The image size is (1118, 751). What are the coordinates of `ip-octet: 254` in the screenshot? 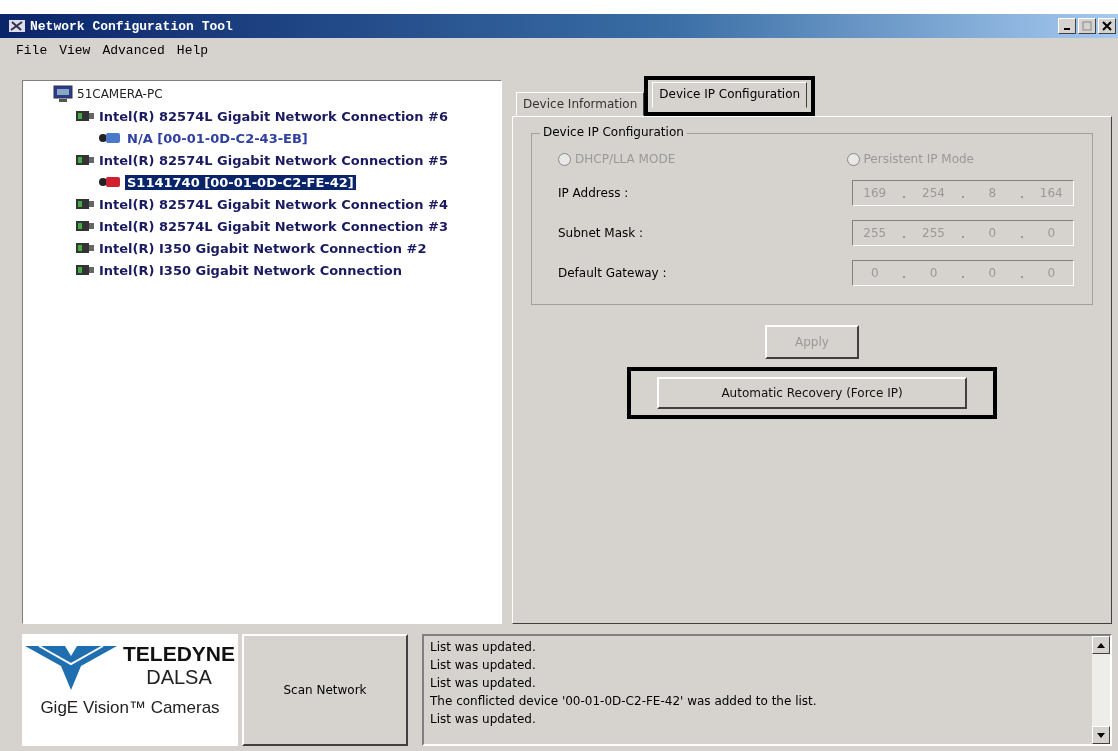 It's located at (933, 193).